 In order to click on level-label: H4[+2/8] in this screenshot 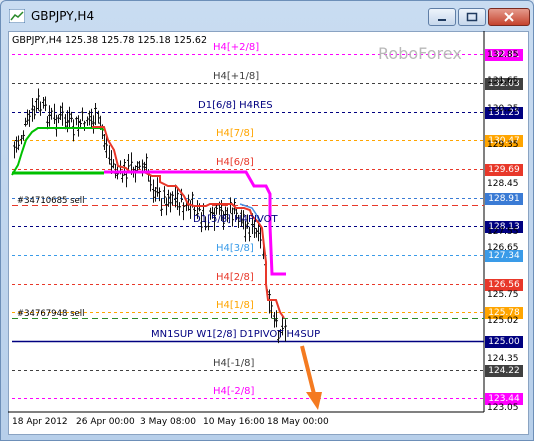, I will do `click(236, 47)`.